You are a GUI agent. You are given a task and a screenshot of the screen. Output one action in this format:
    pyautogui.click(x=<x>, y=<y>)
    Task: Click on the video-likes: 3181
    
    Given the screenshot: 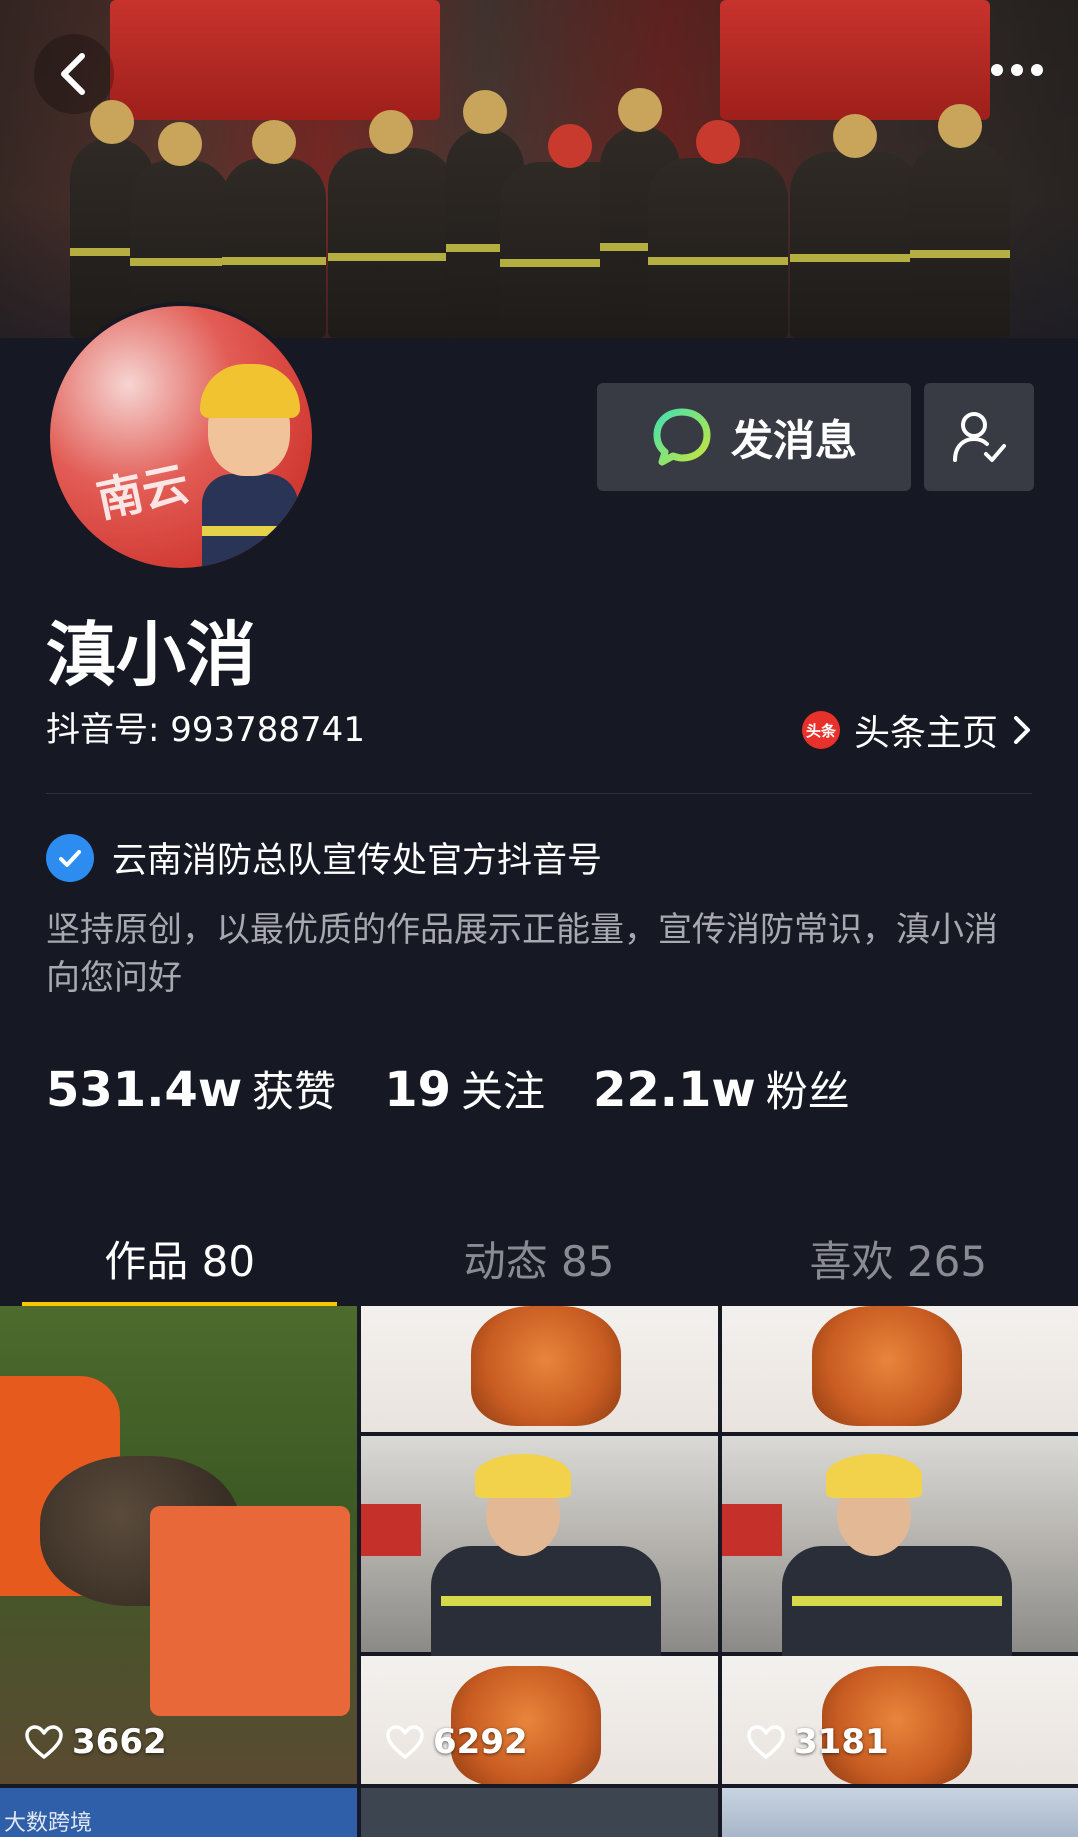 What is the action you would take?
    pyautogui.click(x=817, y=1742)
    